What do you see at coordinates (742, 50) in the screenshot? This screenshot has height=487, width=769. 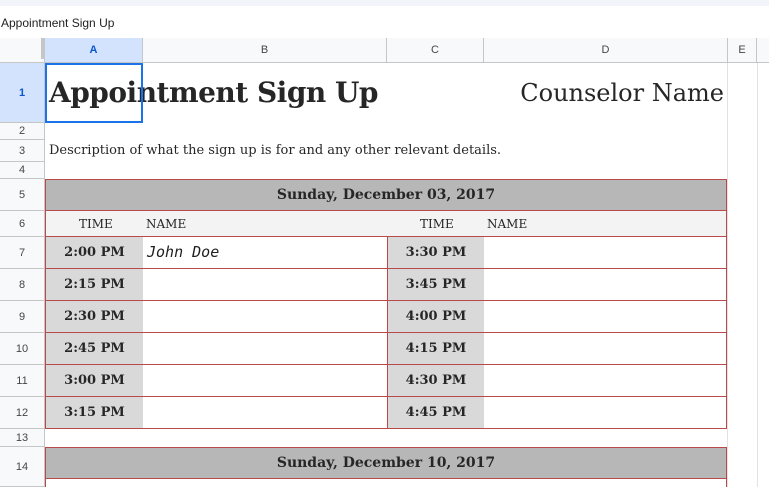 I see `column-header-e: E` at bounding box center [742, 50].